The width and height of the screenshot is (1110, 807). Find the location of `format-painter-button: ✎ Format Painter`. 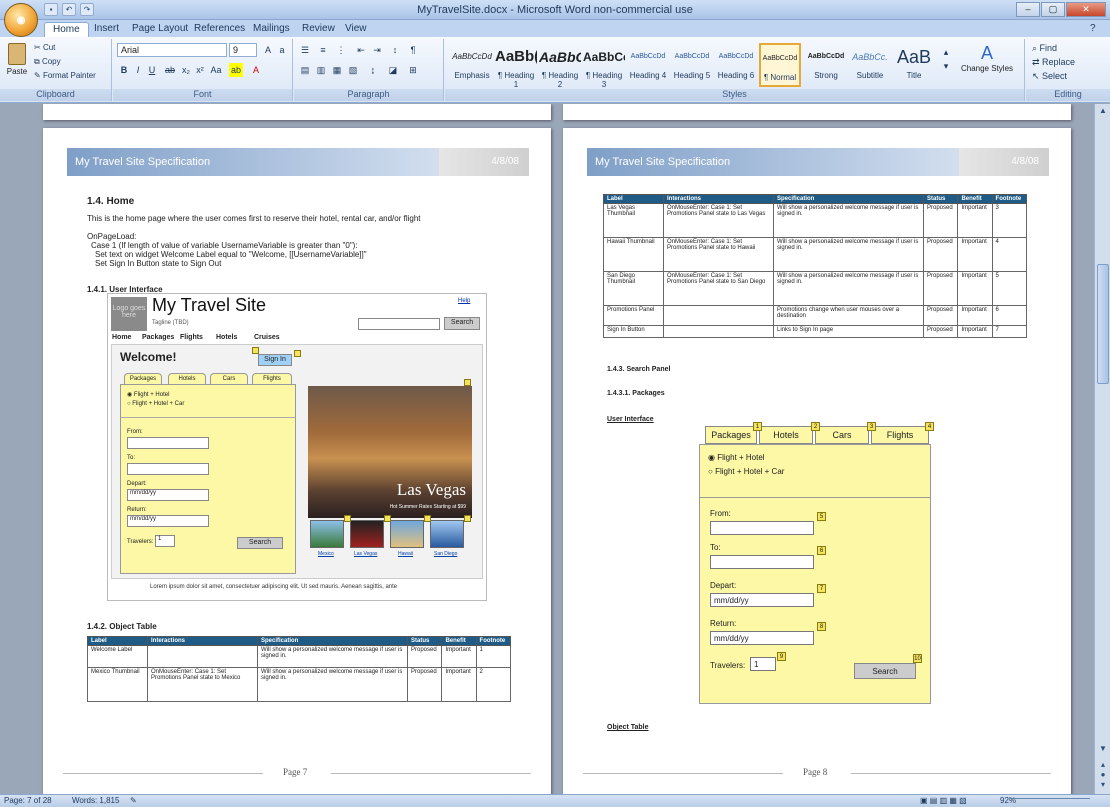

format-painter-button: ✎ Format Painter is located at coordinates (65, 75).